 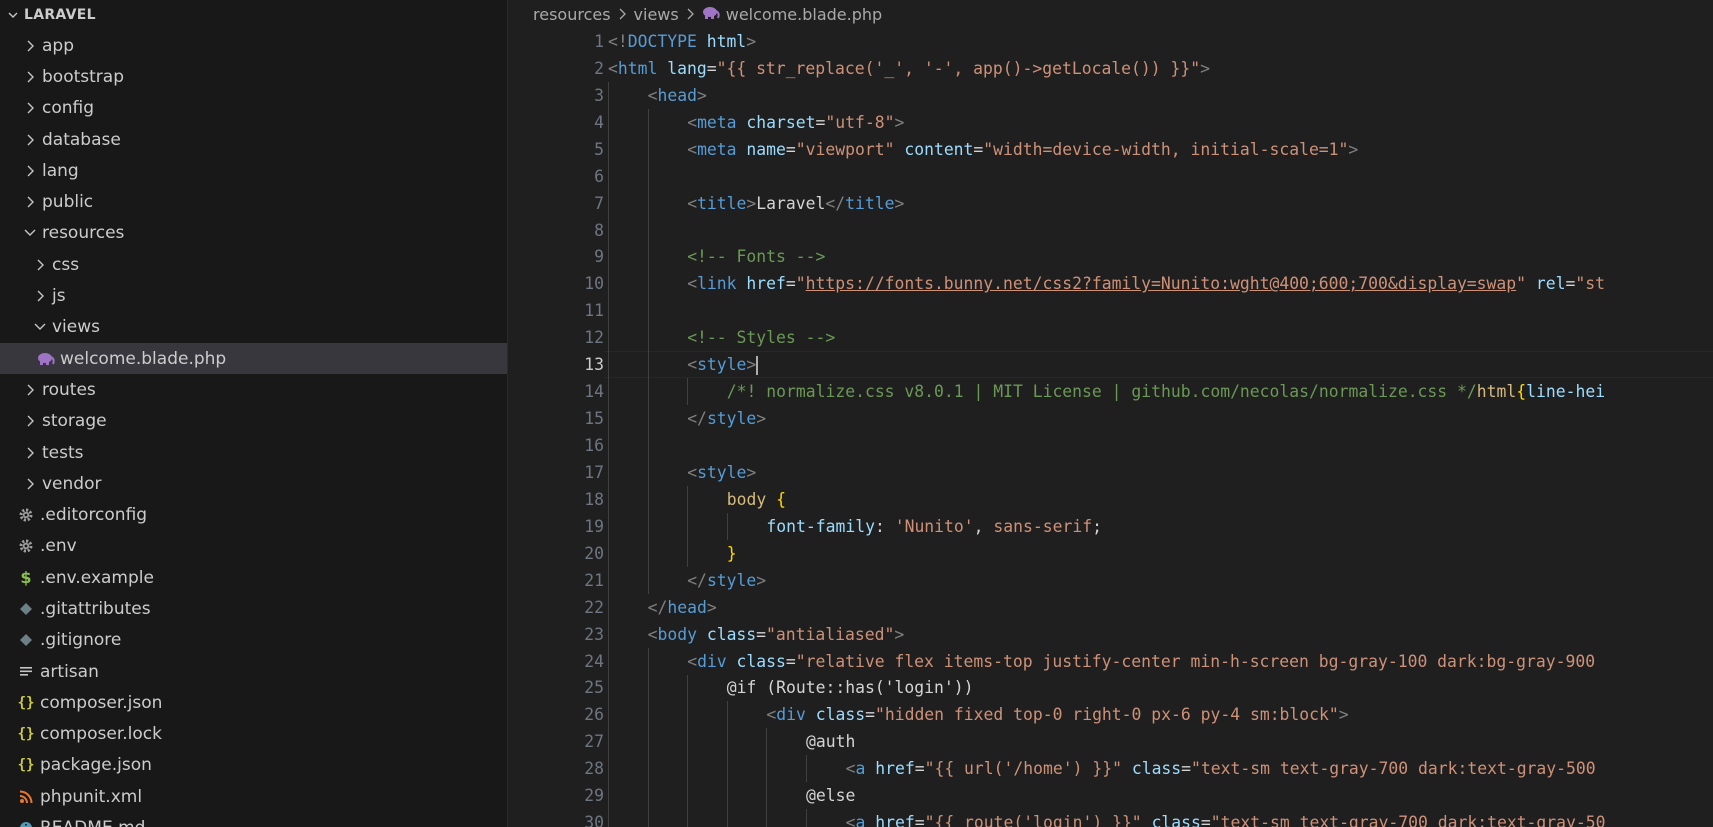 What do you see at coordinates (253, 139) in the screenshot?
I see `folder-item: database` at bounding box center [253, 139].